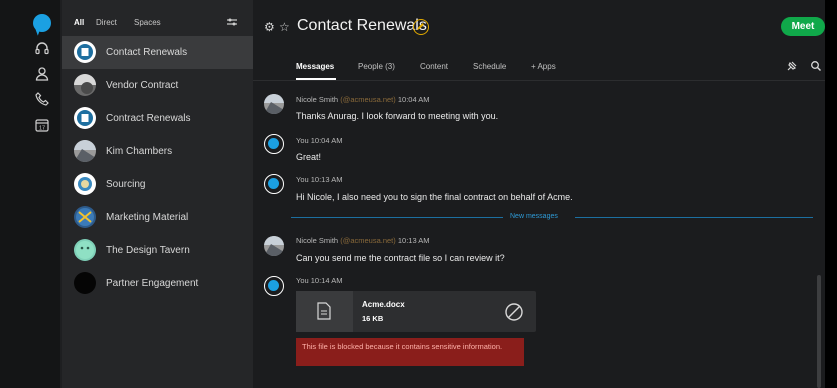 The width and height of the screenshot is (837, 388). I want to click on search-icon, so click(816, 66).